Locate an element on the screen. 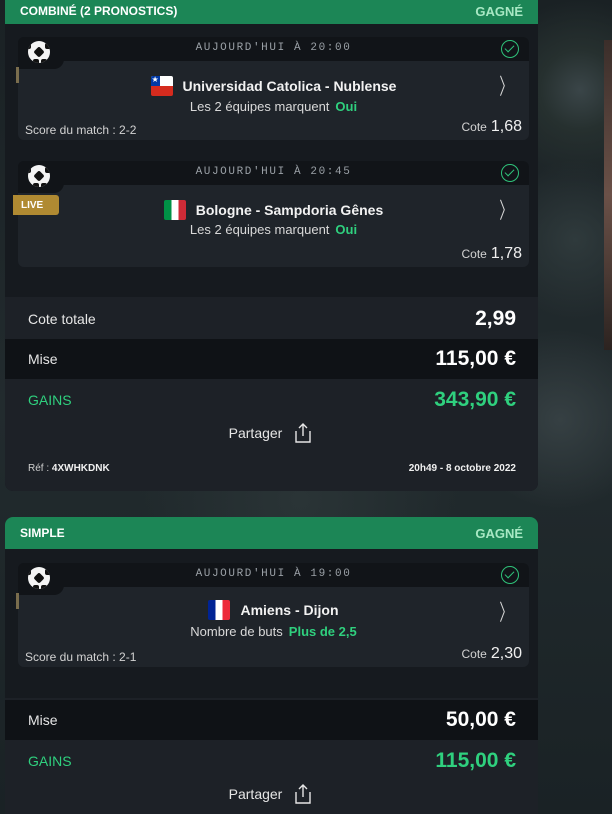 The width and height of the screenshot is (612, 814). france-flag-icon is located at coordinates (219, 610).